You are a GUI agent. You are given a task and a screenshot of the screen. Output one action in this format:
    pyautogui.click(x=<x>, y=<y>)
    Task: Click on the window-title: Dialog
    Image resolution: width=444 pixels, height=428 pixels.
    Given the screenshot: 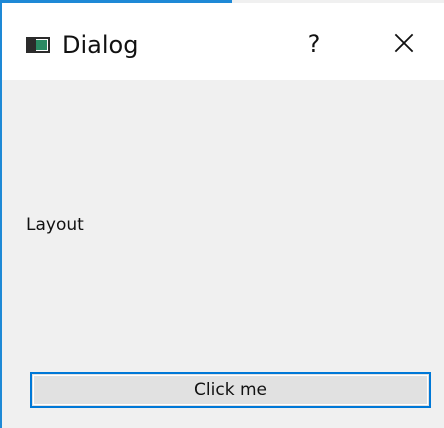 What is the action you would take?
    pyautogui.click(x=100, y=45)
    